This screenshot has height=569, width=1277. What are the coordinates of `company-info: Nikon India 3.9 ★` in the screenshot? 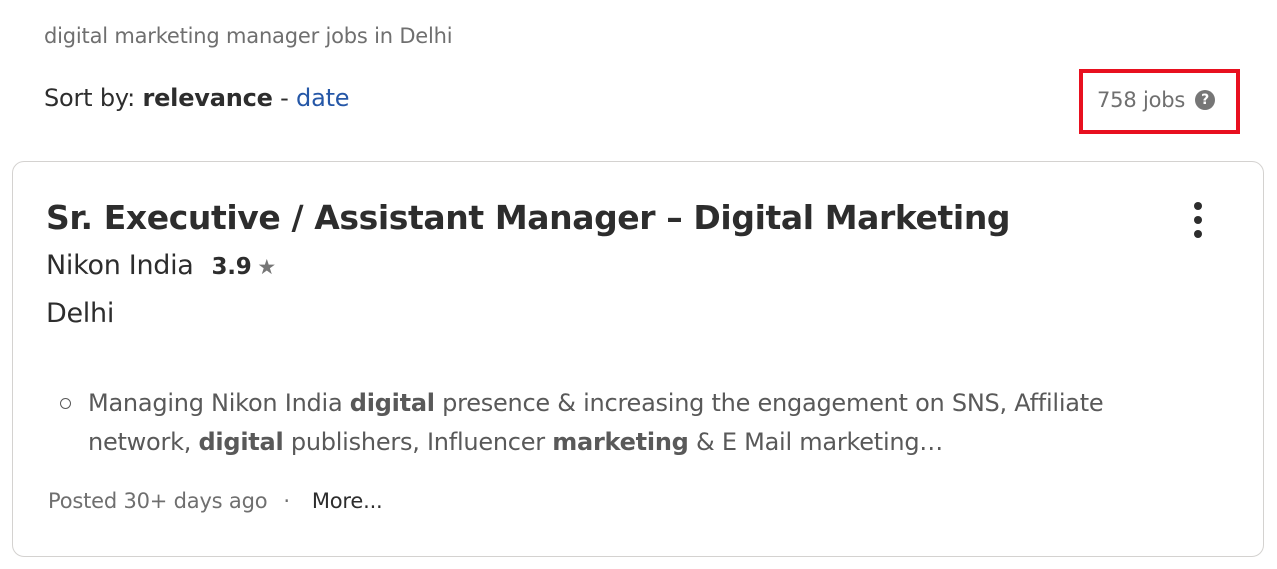 It's located at (161, 265).